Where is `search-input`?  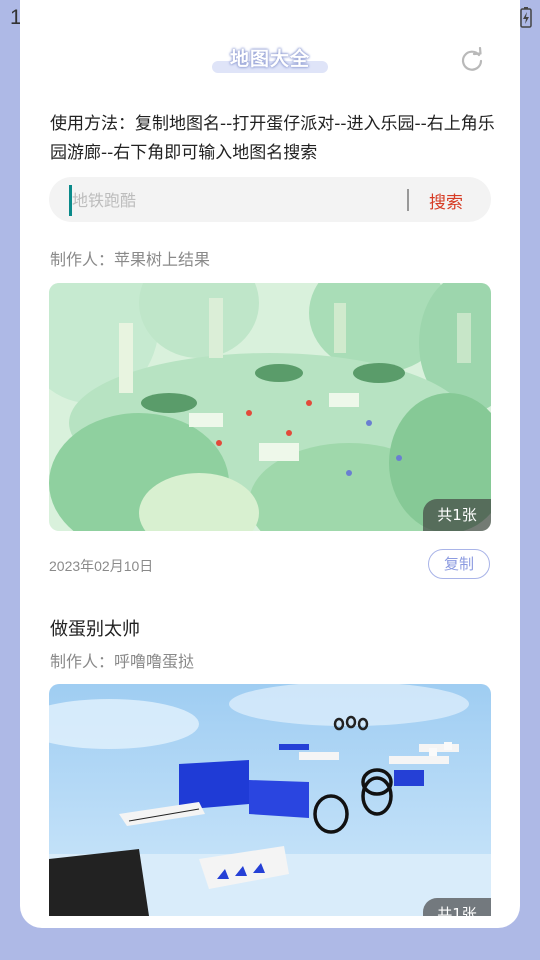
search-input is located at coordinates (226, 200).